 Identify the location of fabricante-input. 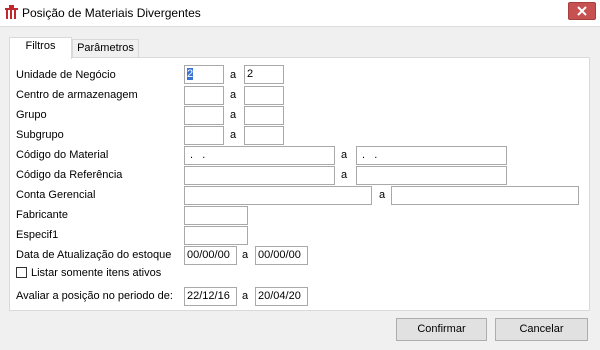
(216, 215).